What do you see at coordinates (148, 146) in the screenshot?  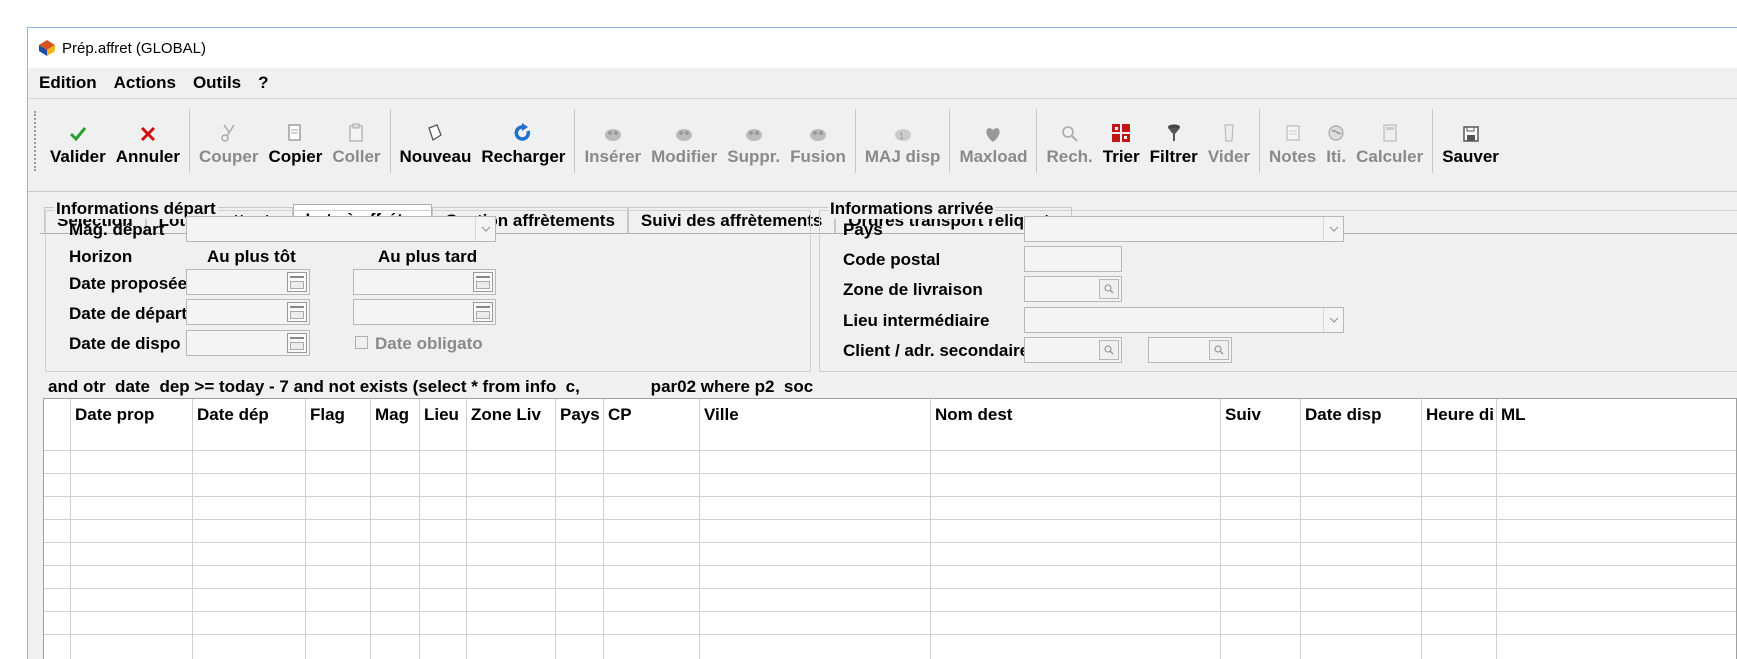 I see `annuler-button: Annuler` at bounding box center [148, 146].